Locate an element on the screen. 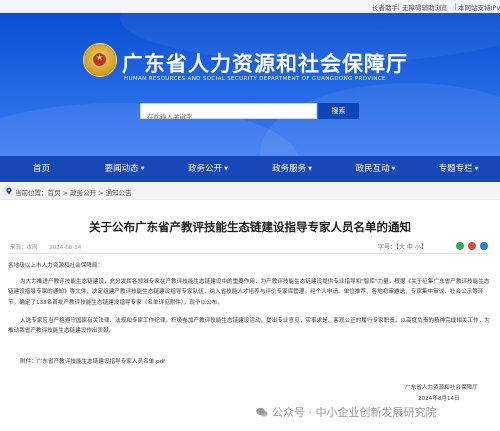 Image resolution: width=500 pixels, height=431 pixels. nav-item-label: 政民互动 is located at coordinates (372, 169).